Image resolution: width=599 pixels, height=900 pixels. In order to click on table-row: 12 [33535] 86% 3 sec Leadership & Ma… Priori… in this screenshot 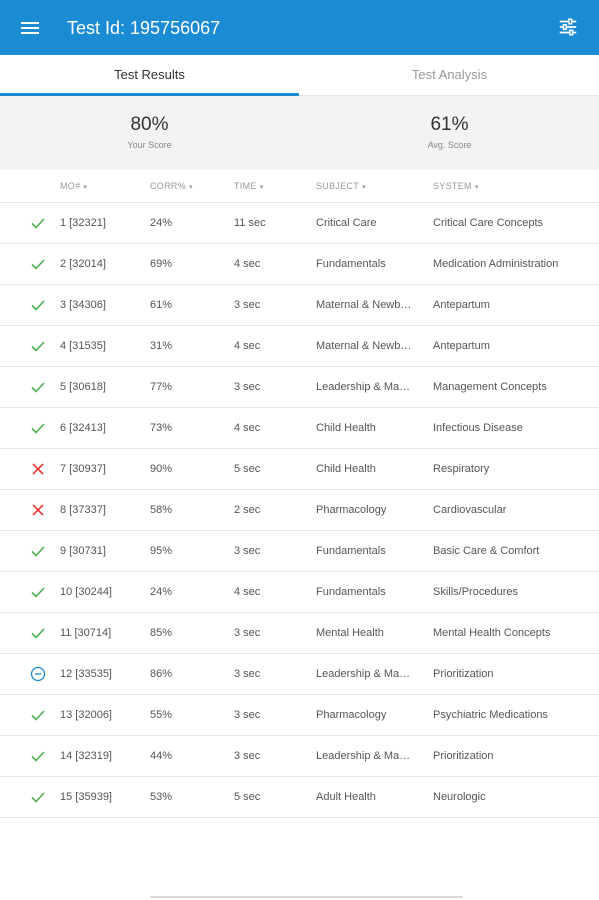, I will do `click(299, 673)`.